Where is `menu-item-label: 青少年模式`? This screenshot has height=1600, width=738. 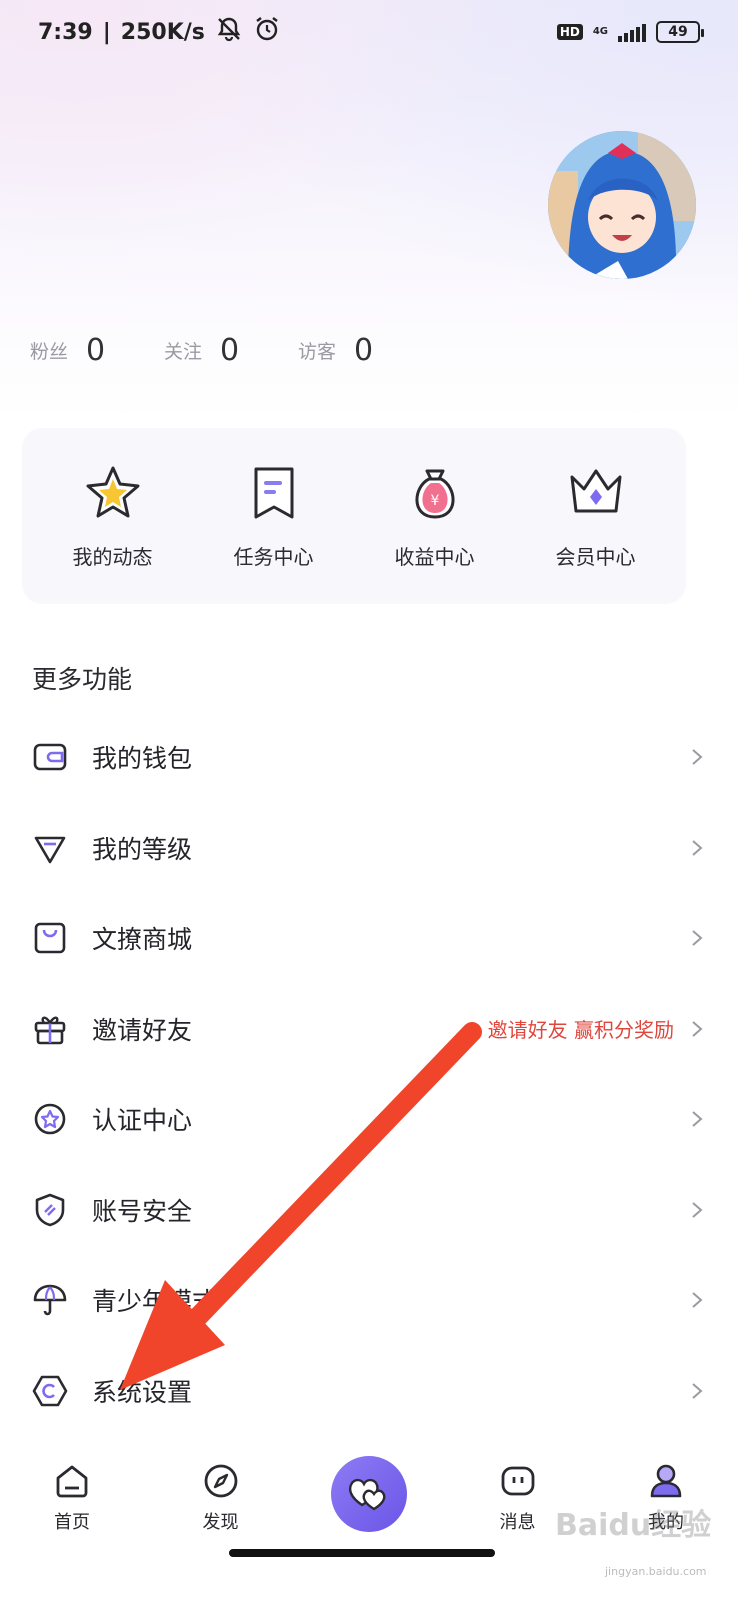 menu-item-label: 青少年模式 is located at coordinates (155, 1302).